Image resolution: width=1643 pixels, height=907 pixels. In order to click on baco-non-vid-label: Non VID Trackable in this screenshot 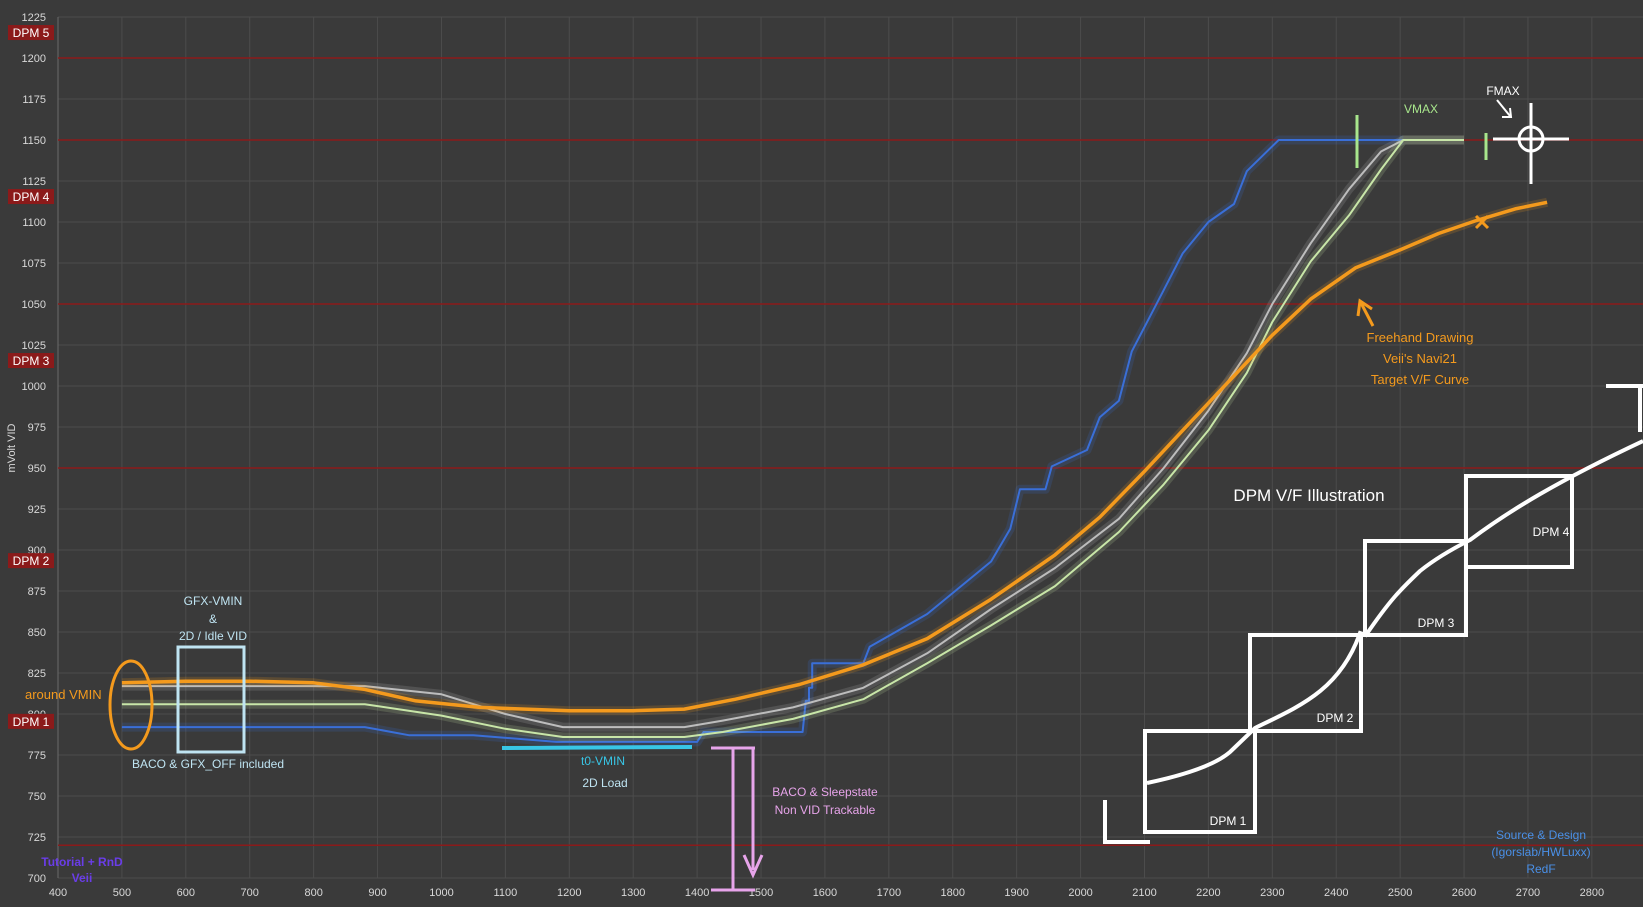, I will do `click(825, 810)`.